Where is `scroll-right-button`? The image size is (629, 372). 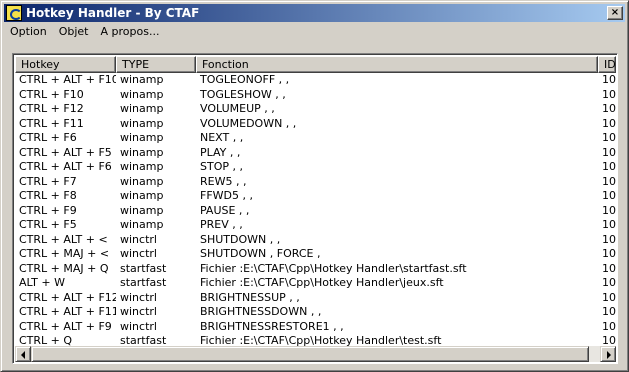
scroll-right-button is located at coordinates (608, 354).